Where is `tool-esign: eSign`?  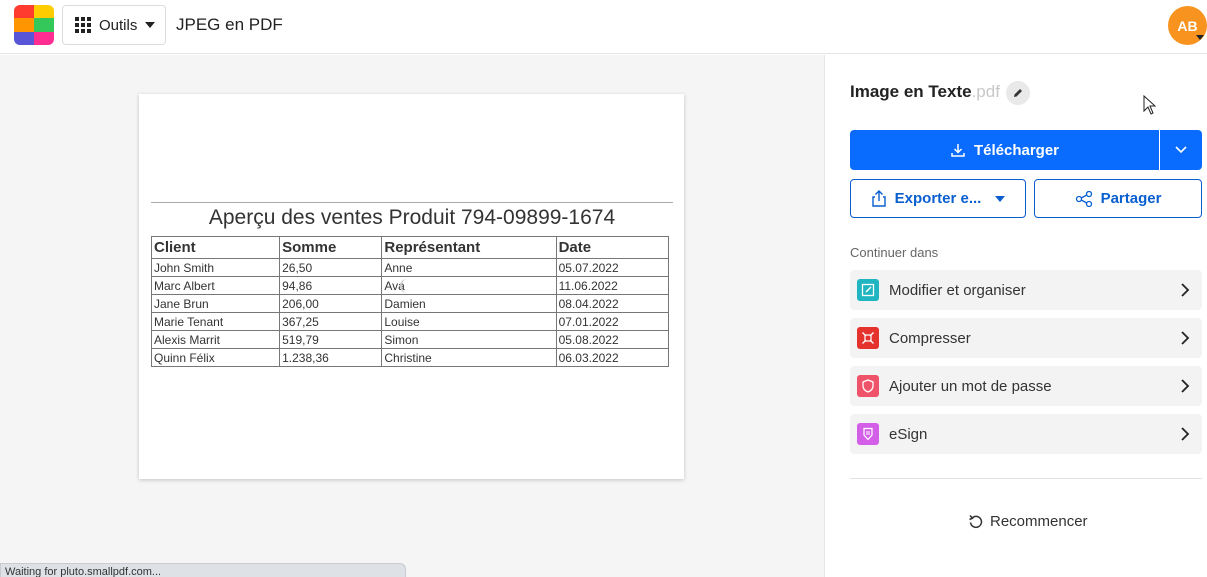
tool-esign: eSign is located at coordinates (1026, 434).